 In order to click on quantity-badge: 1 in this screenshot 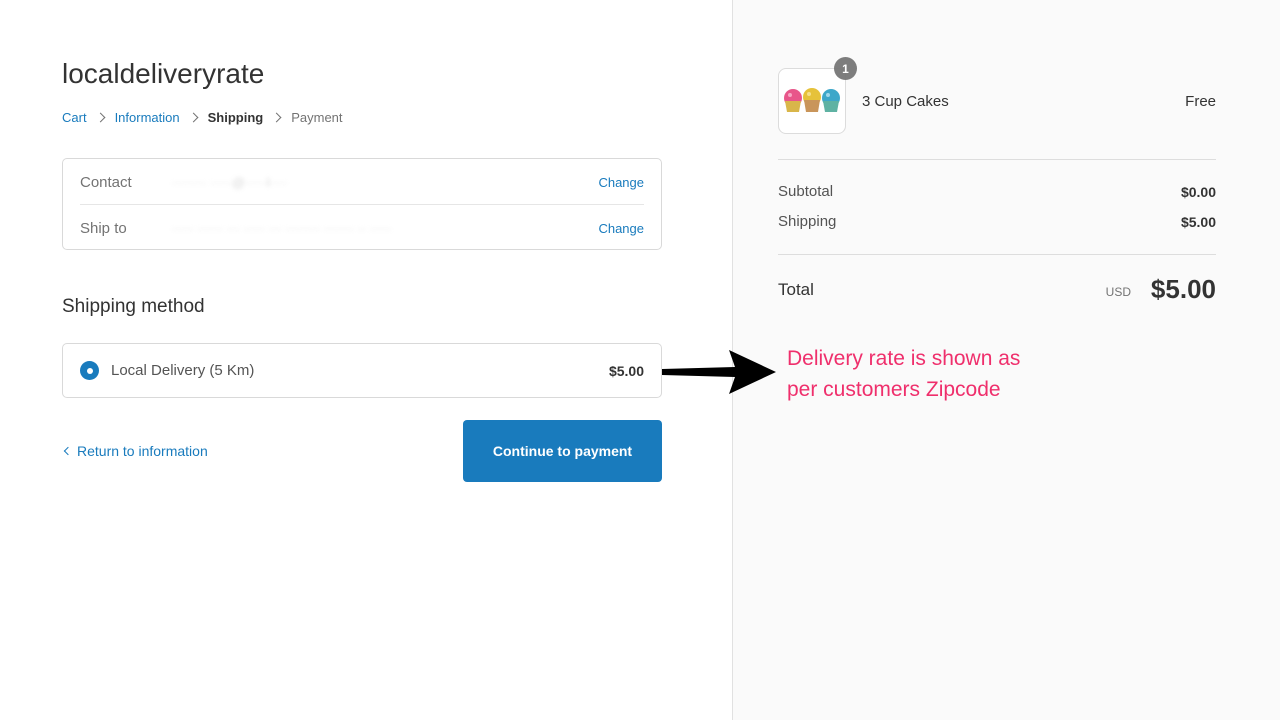, I will do `click(845, 68)`.